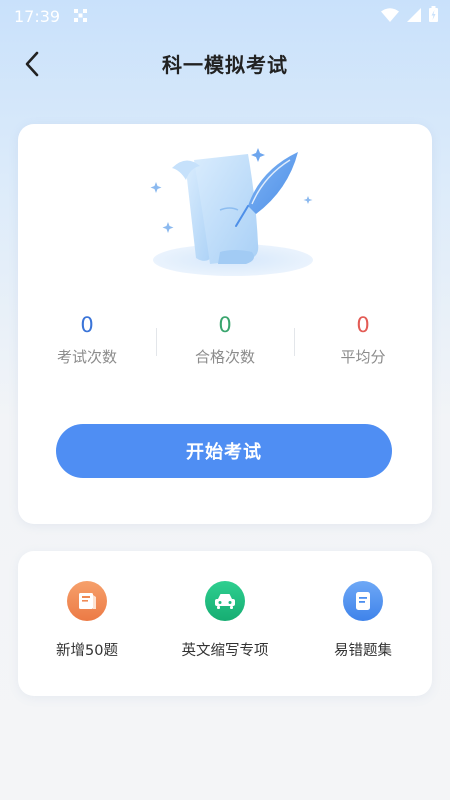 This screenshot has height=800, width=450. What do you see at coordinates (231, 212) in the screenshot?
I see `scroll-quill-illustration` at bounding box center [231, 212].